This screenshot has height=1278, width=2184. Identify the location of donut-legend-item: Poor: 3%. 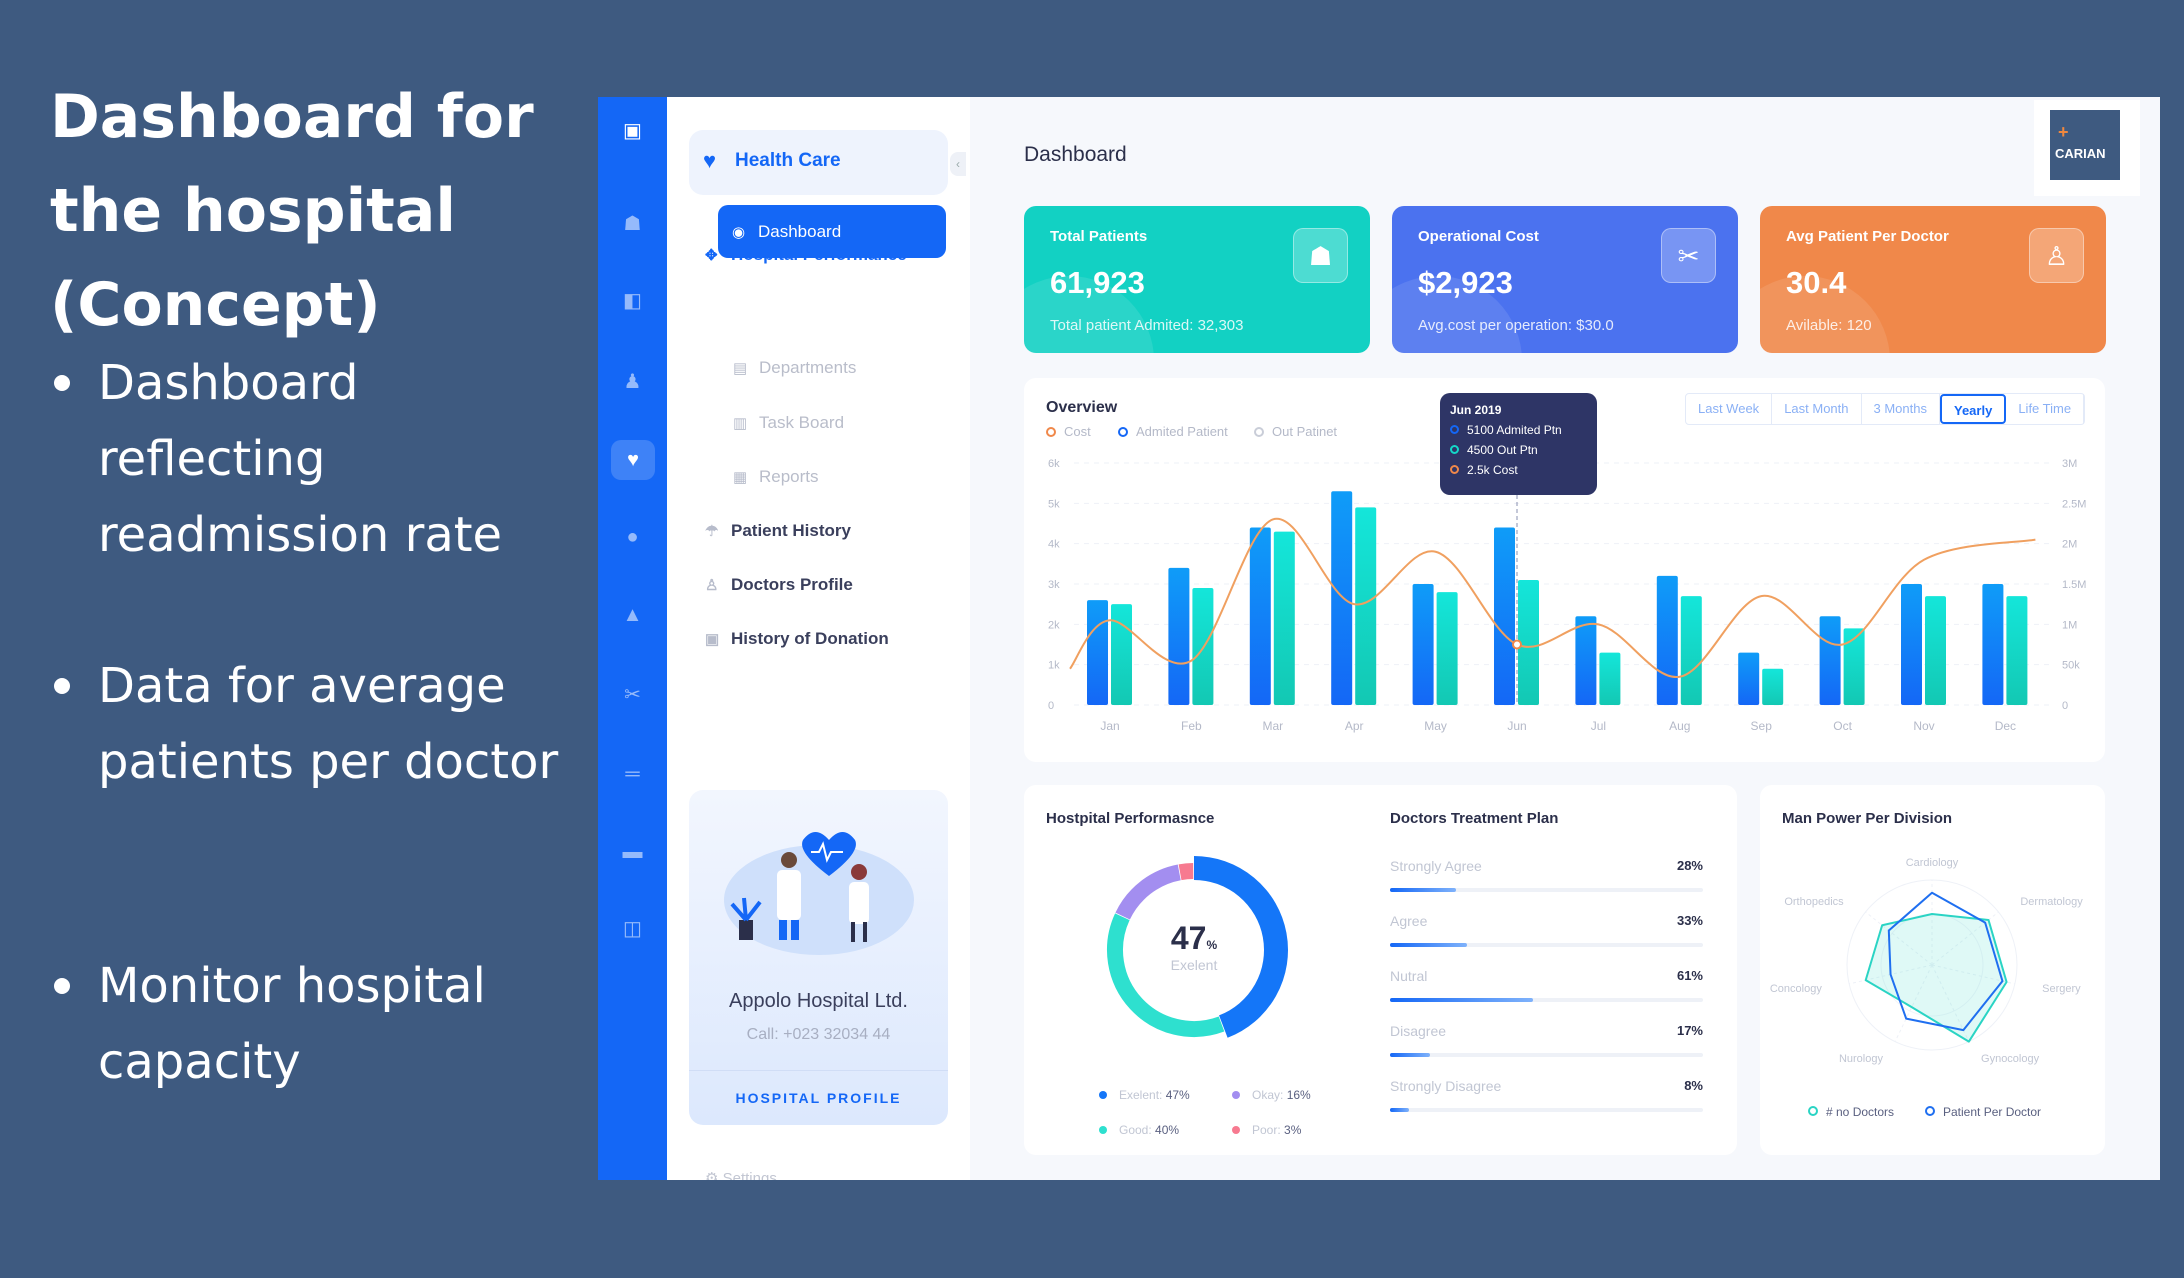
(1266, 1130).